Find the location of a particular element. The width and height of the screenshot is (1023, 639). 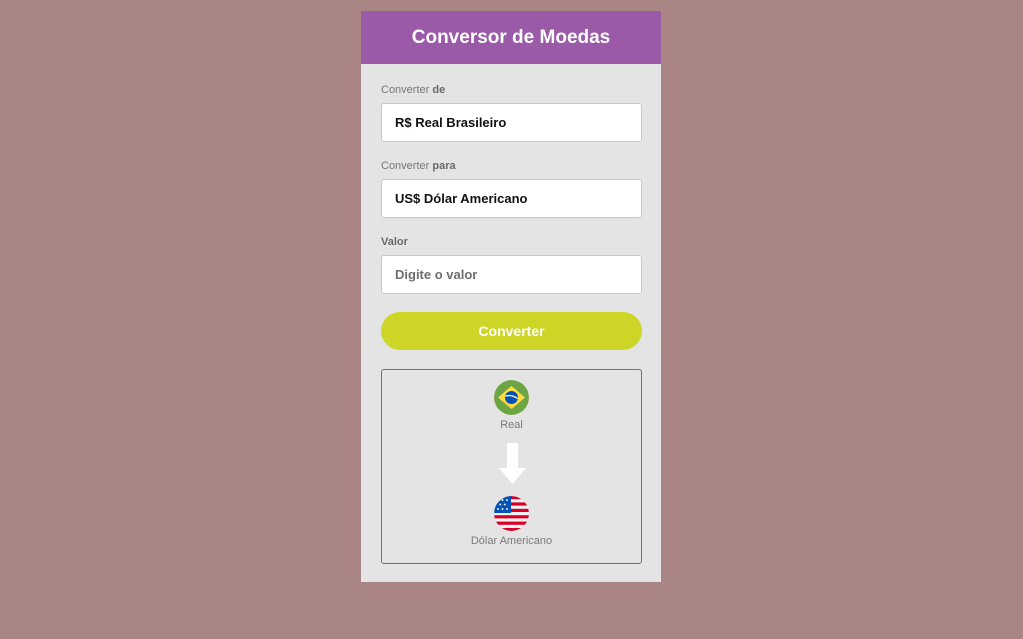

from-label-prefix: Converter is located at coordinates (405, 90).